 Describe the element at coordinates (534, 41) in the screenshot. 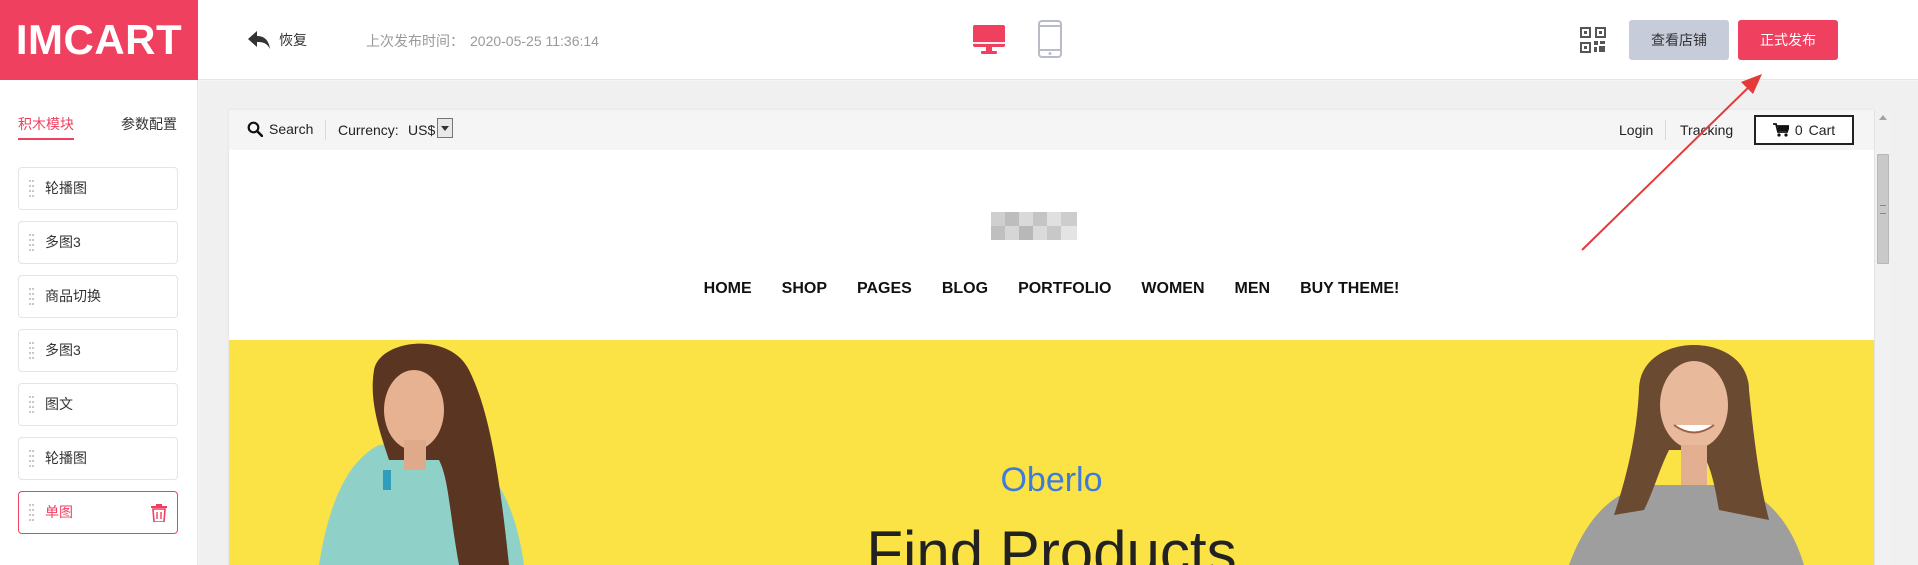

I see `last-publish-time: 2020-05-25 11:36:14` at that location.